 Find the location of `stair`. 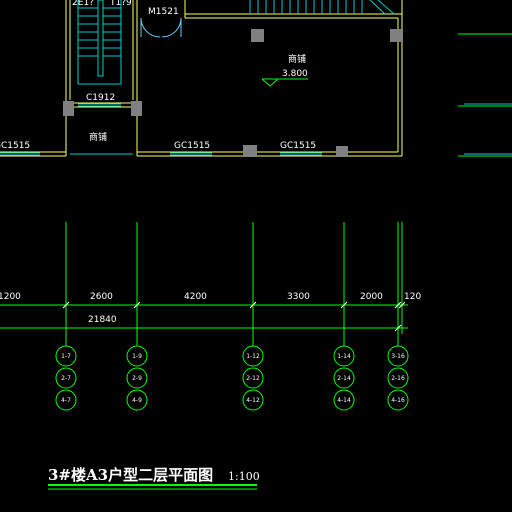

stair is located at coordinates (236, 42).